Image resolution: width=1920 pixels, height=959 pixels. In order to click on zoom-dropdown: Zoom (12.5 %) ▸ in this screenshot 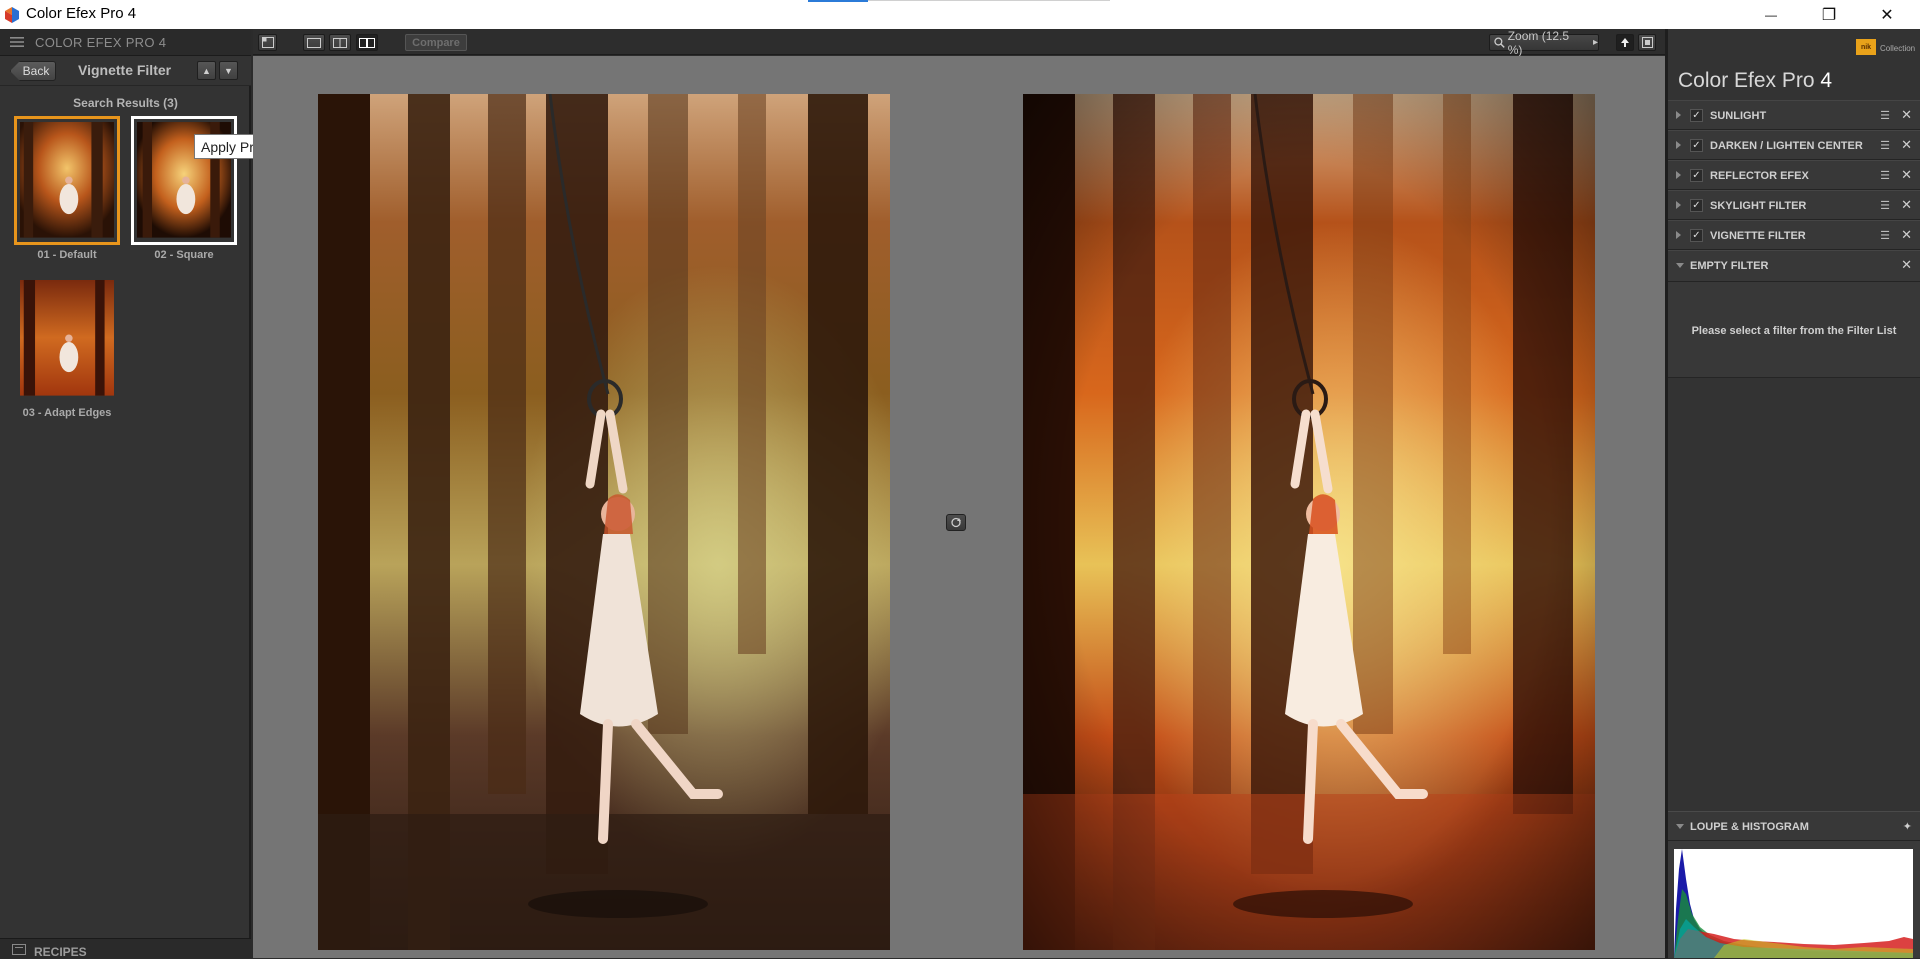, I will do `click(1544, 43)`.